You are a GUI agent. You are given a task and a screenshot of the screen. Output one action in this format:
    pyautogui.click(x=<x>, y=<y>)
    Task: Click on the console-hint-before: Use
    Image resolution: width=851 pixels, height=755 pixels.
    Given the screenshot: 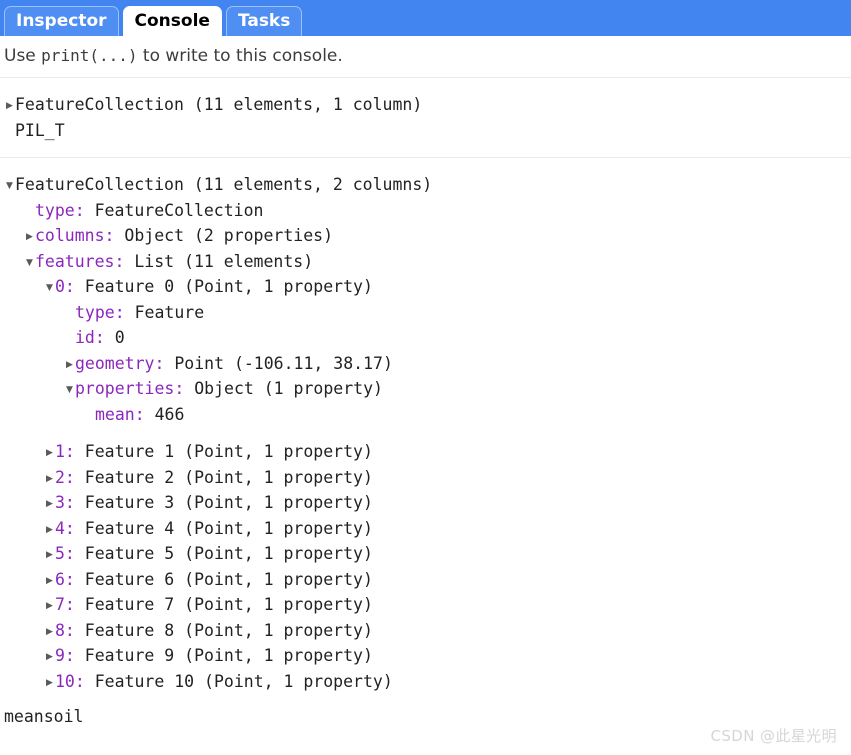 What is the action you would take?
    pyautogui.click(x=23, y=56)
    